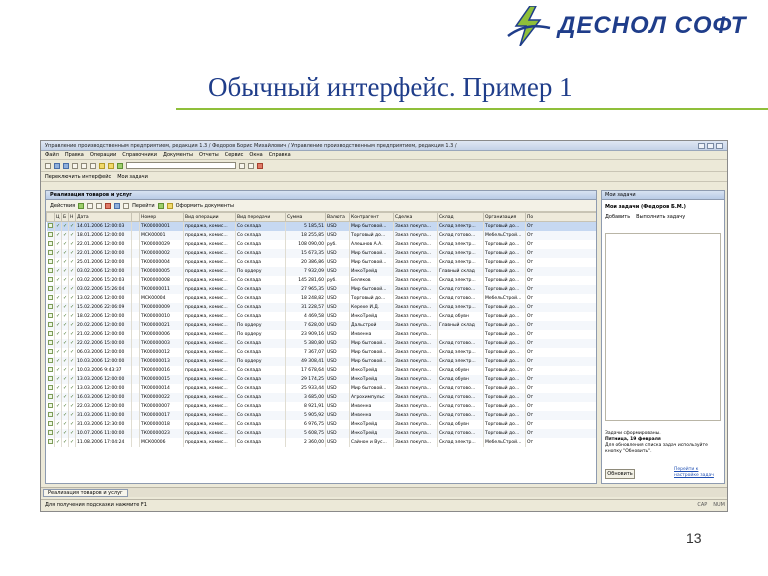 This screenshot has width=768, height=576. I want to click on window-tab-sales: Реализация товаров и услуг, so click(85, 492).